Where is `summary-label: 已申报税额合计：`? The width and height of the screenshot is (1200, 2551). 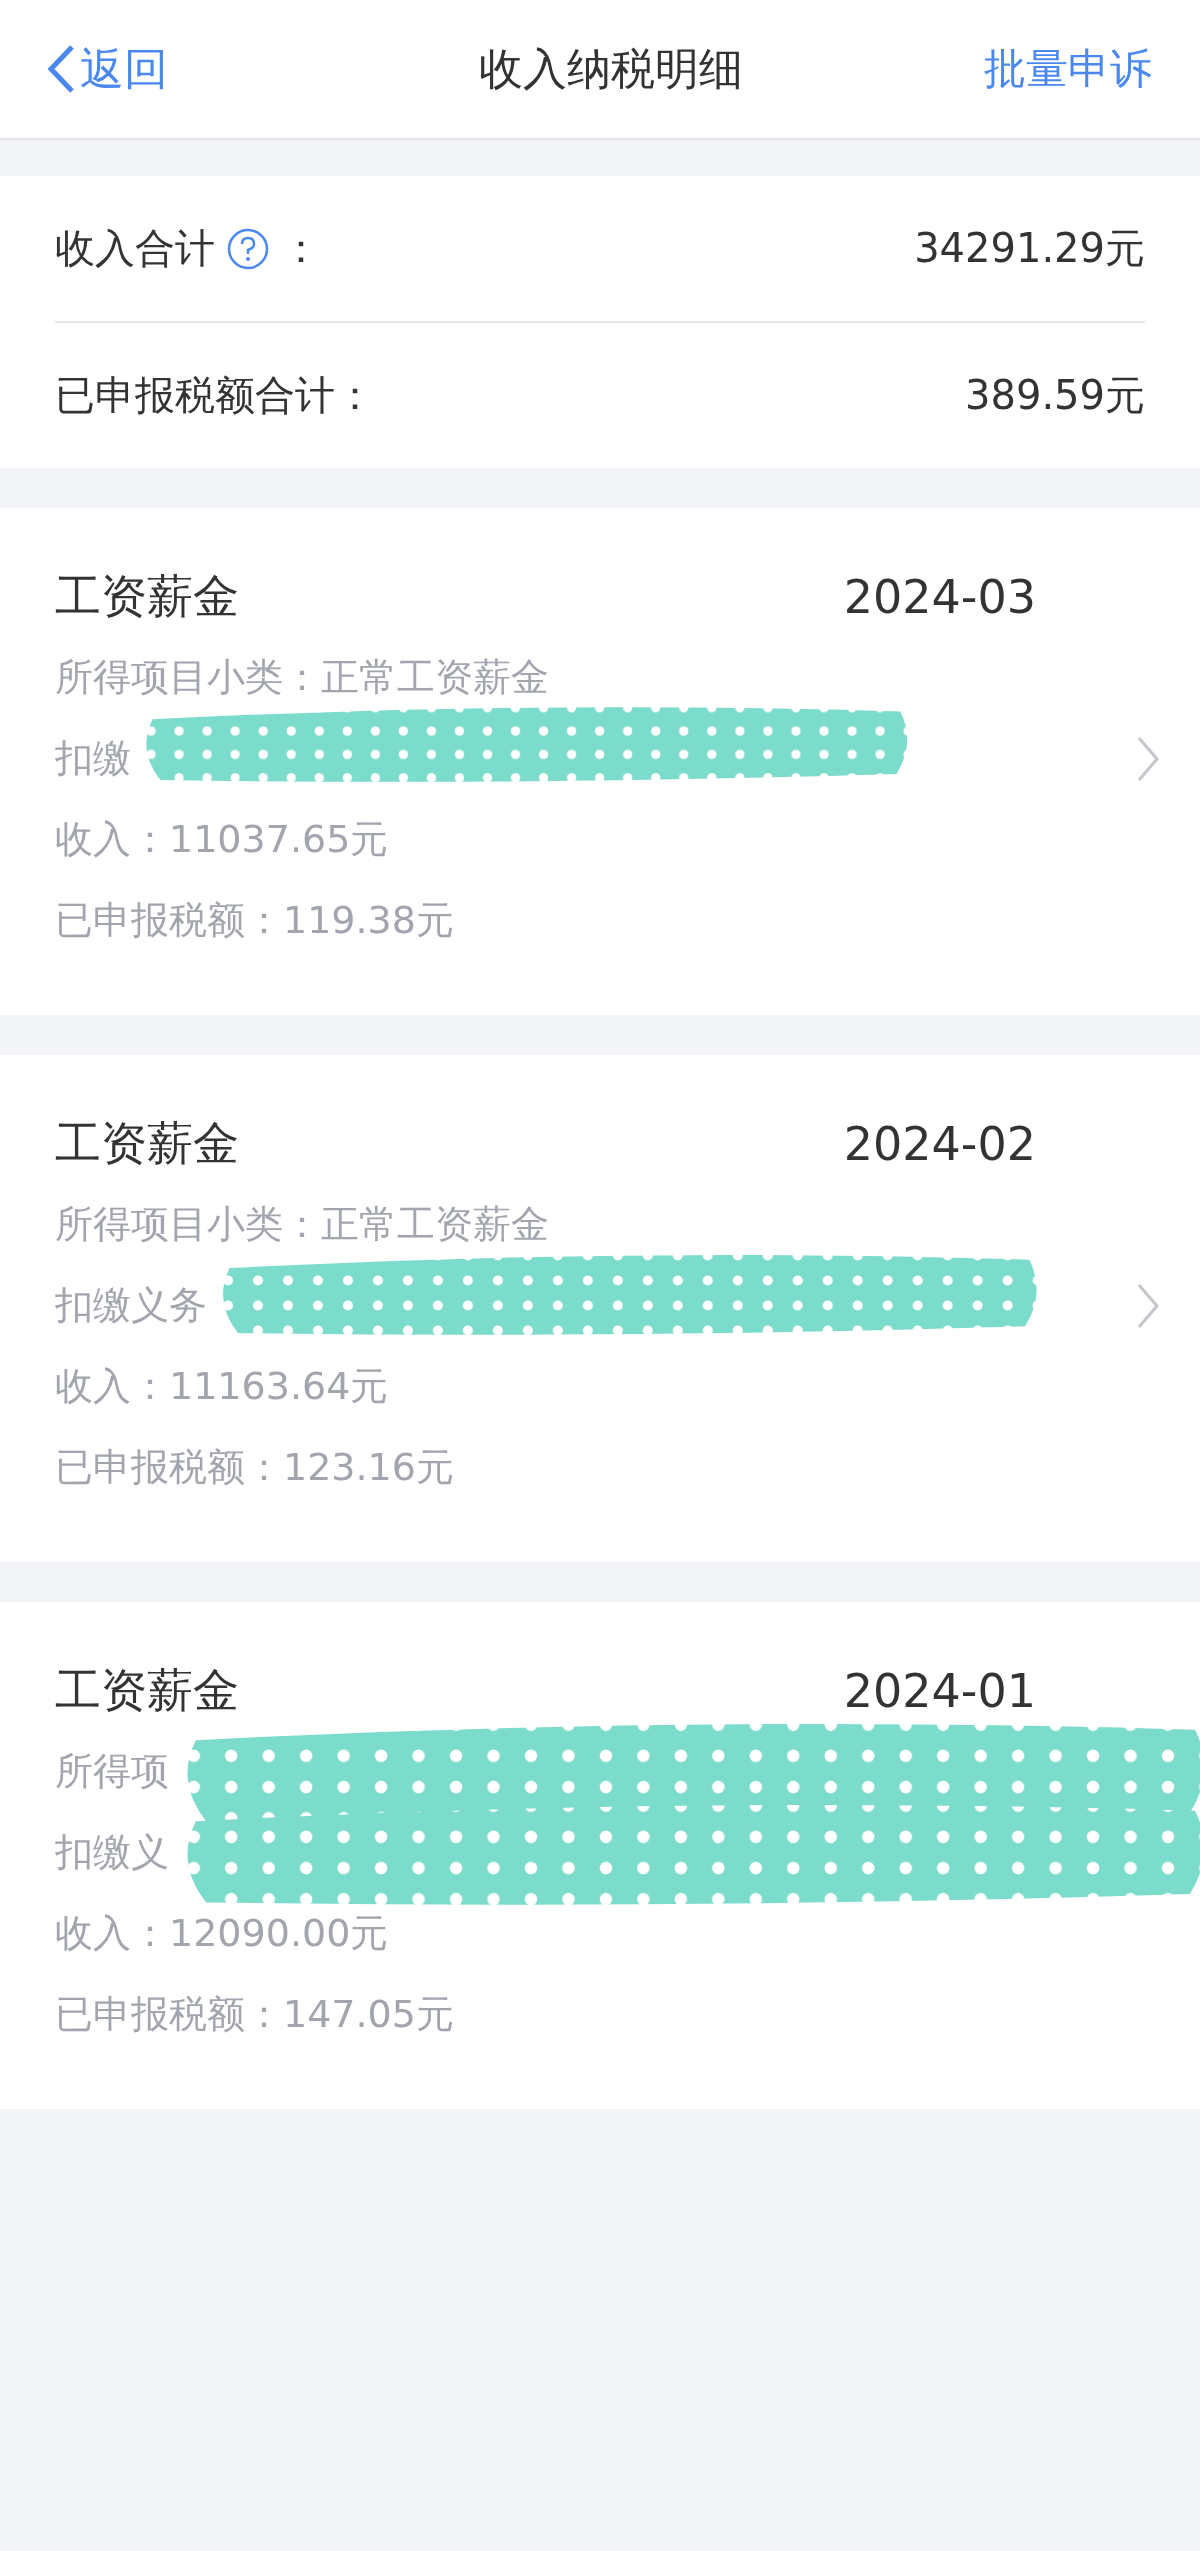 summary-label: 已申报税额合计： is located at coordinates (215, 395).